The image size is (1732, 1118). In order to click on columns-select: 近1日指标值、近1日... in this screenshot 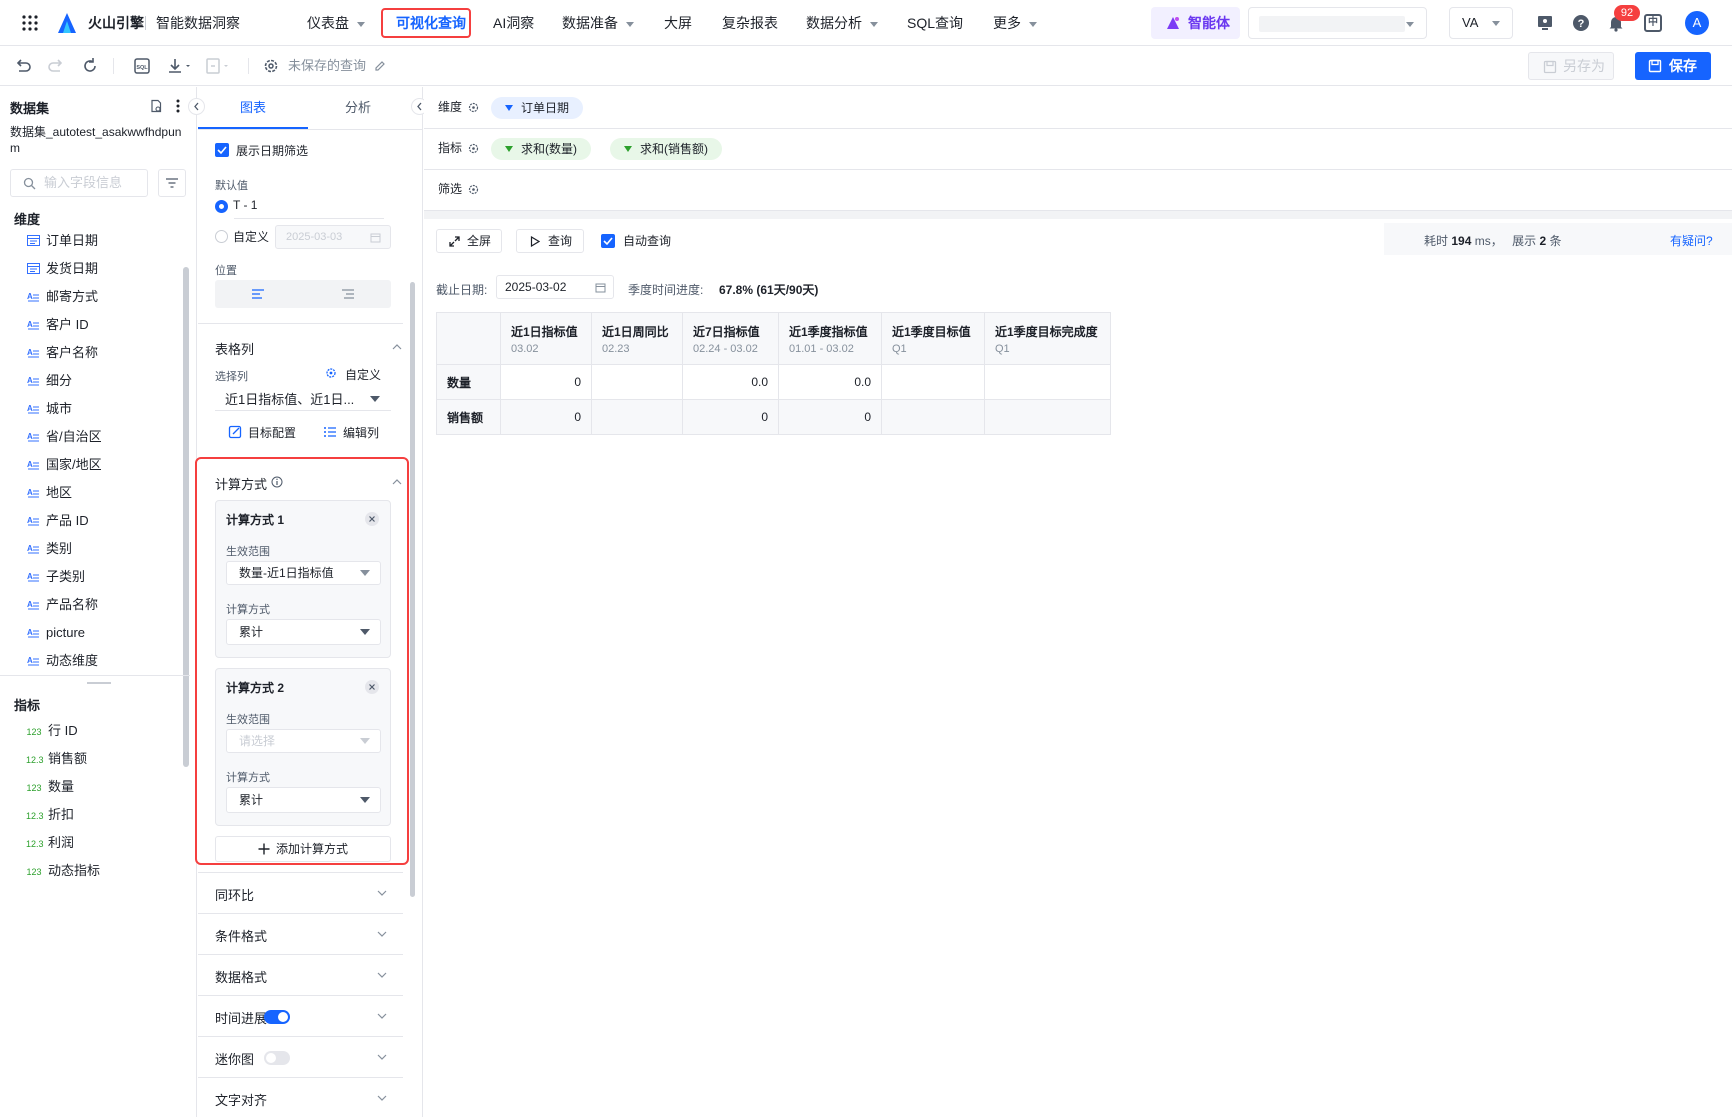, I will do `click(303, 399)`.